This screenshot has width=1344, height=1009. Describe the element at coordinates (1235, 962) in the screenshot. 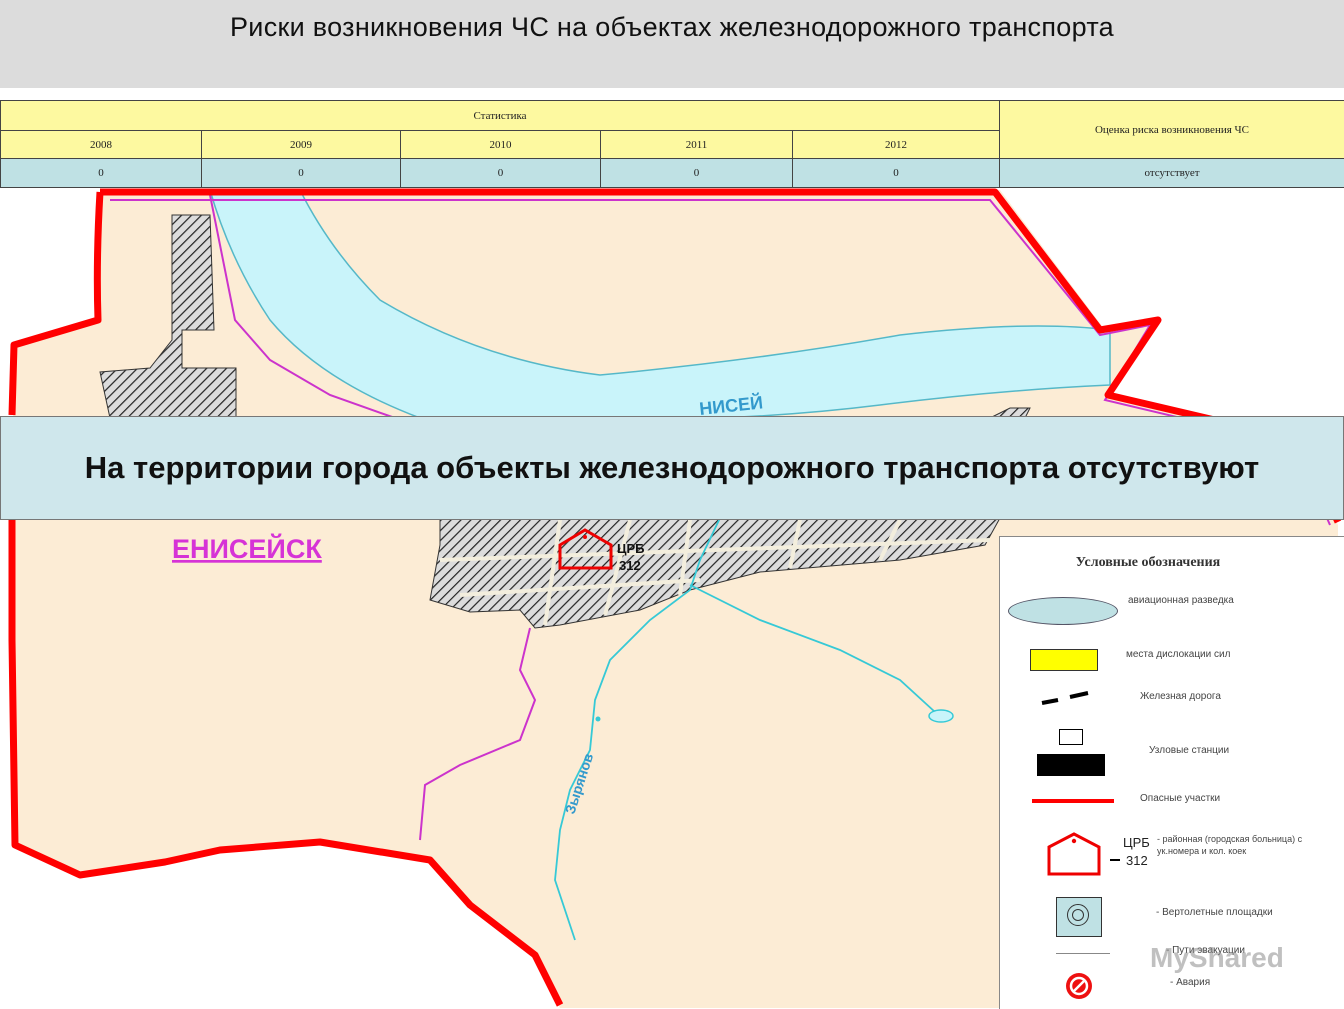

I see `watermark-logo: MyShared` at that location.